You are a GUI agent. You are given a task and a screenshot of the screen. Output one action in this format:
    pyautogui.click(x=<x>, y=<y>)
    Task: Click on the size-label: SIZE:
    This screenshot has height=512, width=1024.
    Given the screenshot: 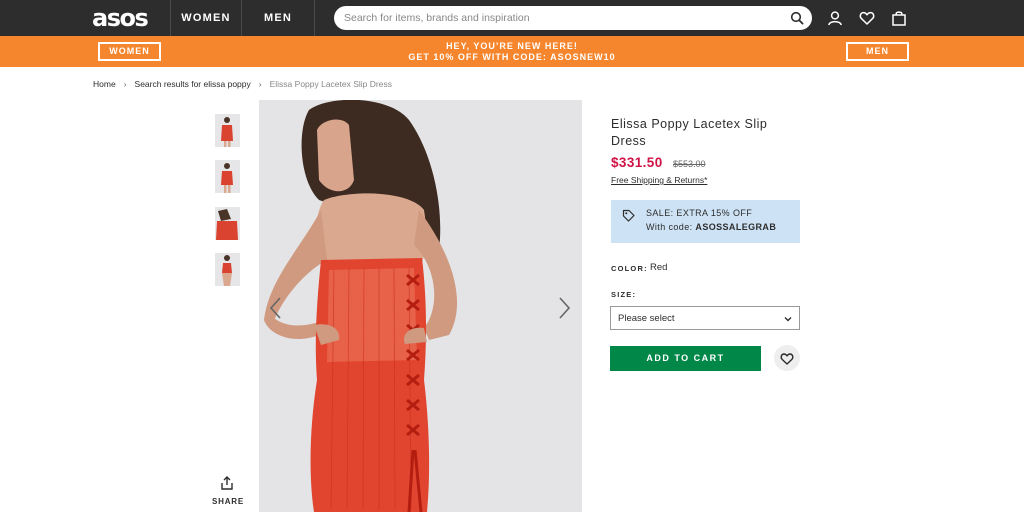 What is the action you would take?
    pyautogui.click(x=624, y=294)
    